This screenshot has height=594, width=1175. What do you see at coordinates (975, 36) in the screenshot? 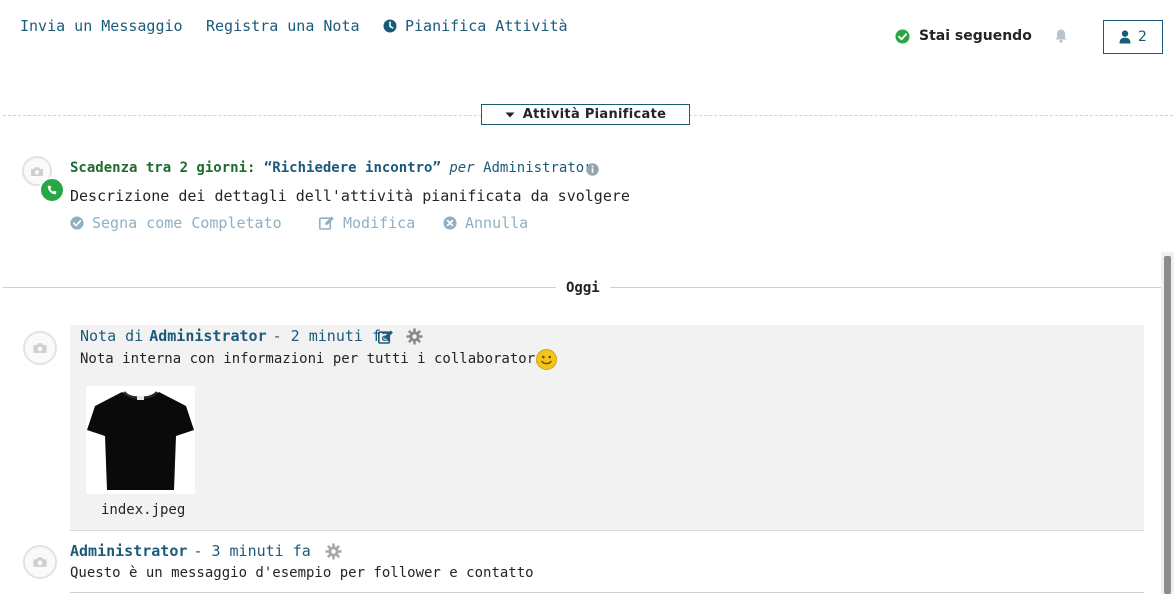
I see `following-label: Stai seguendo` at bounding box center [975, 36].